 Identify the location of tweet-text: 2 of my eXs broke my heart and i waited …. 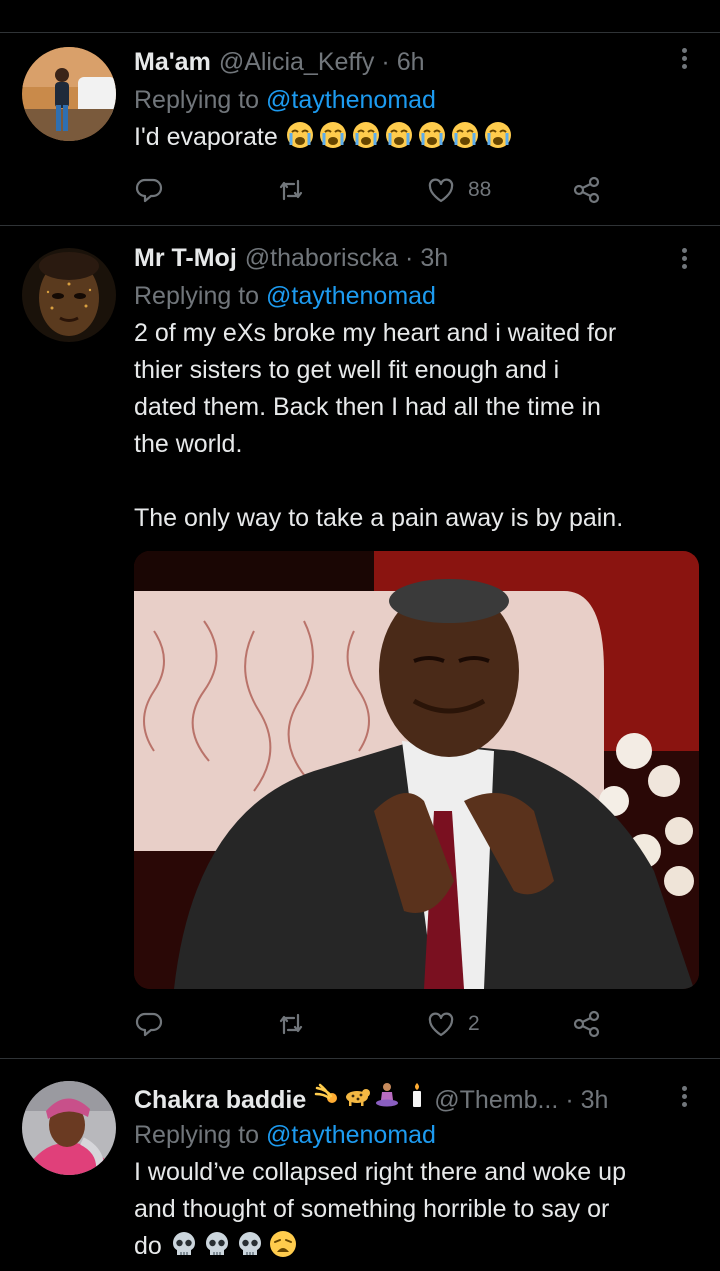
(379, 425).